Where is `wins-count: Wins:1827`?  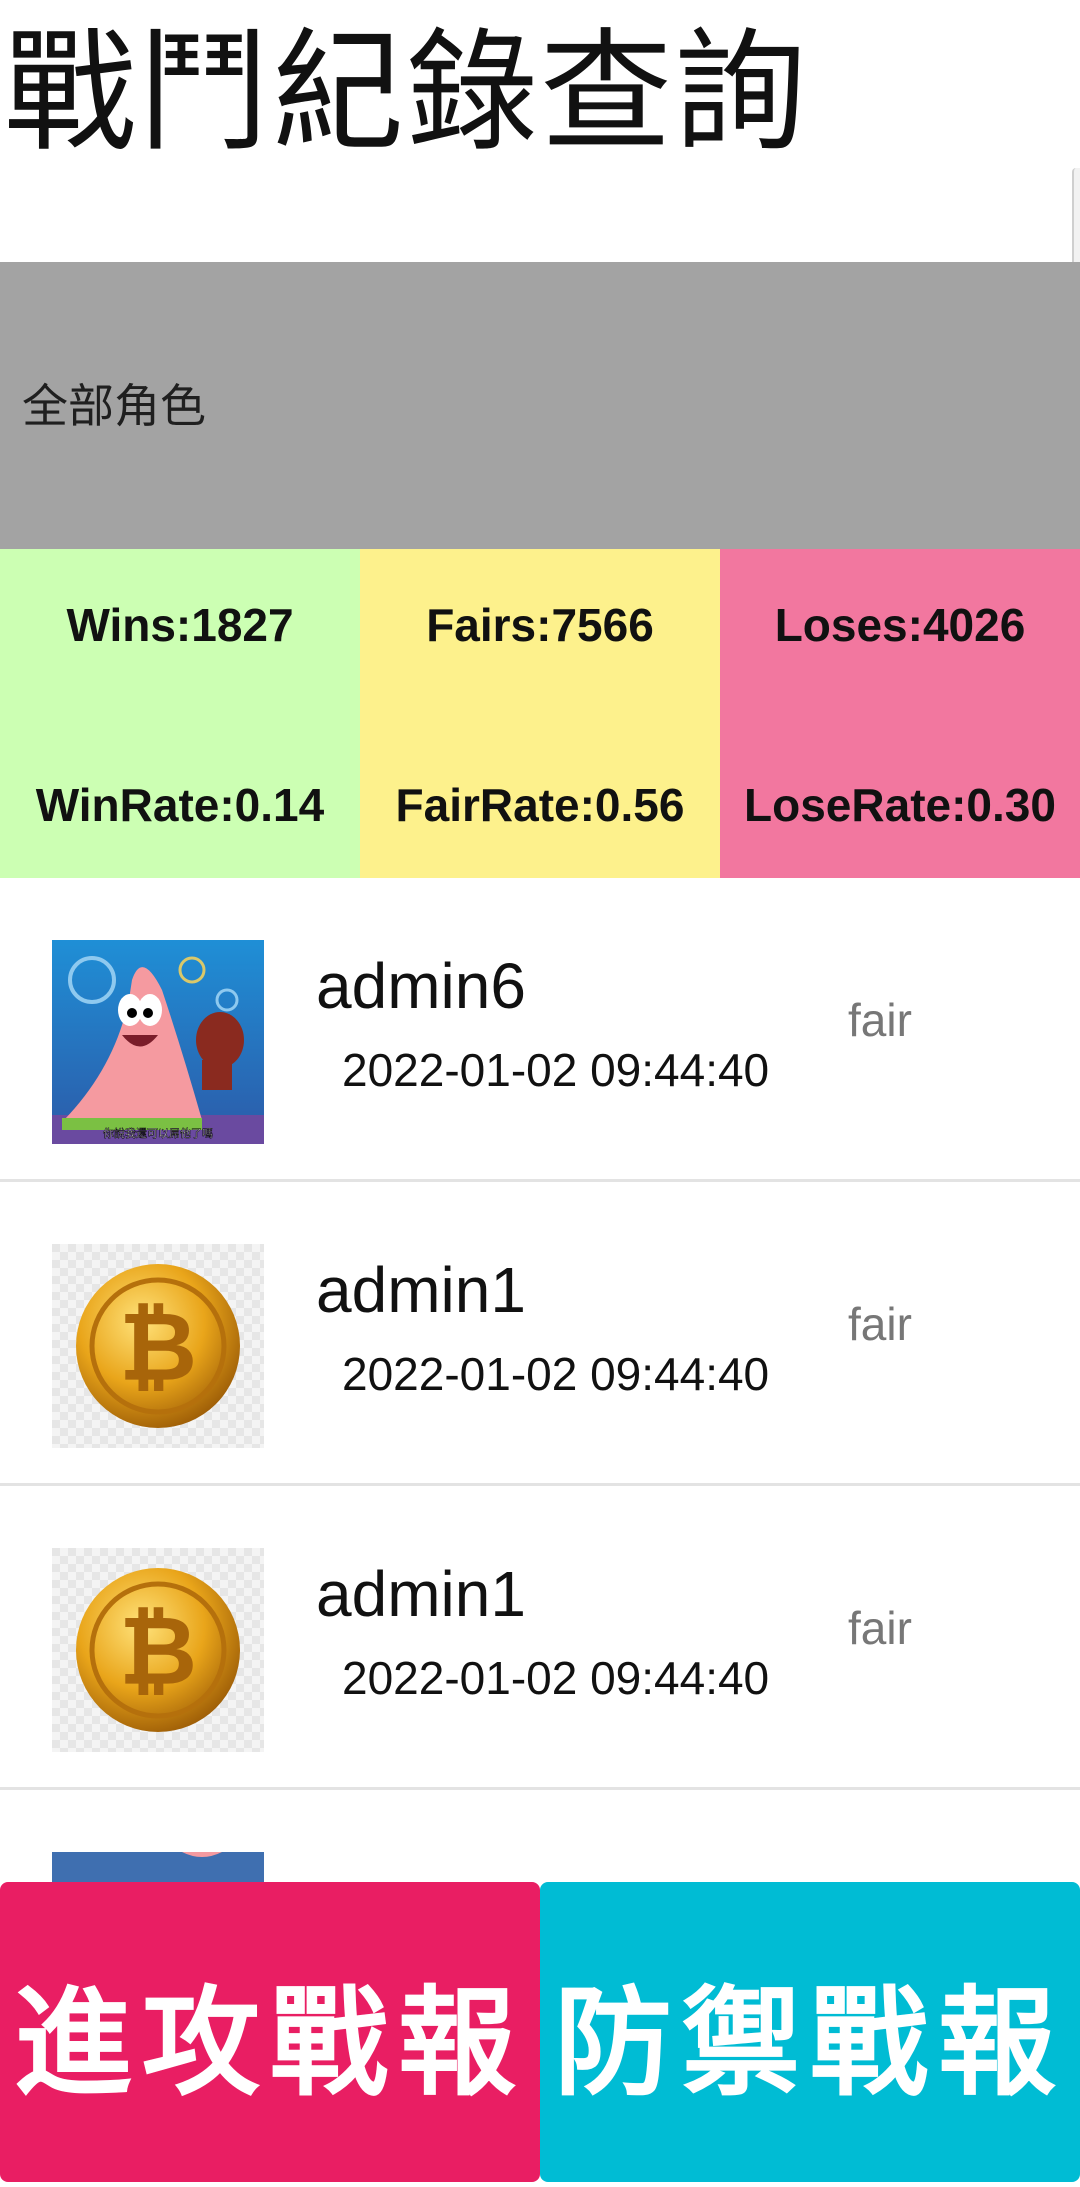 wins-count: Wins:1827 is located at coordinates (180, 625).